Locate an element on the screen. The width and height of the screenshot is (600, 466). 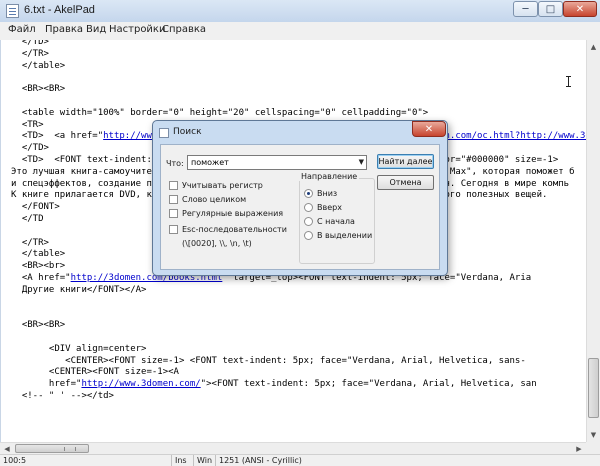
scroll-down-icon: ▼ is located at coordinates (593, 435).